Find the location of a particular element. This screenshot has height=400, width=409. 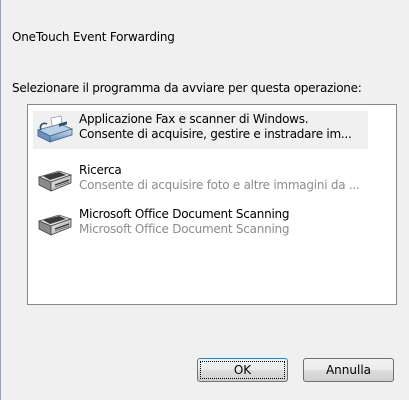

fax-scanner-icon is located at coordinates (55, 129).